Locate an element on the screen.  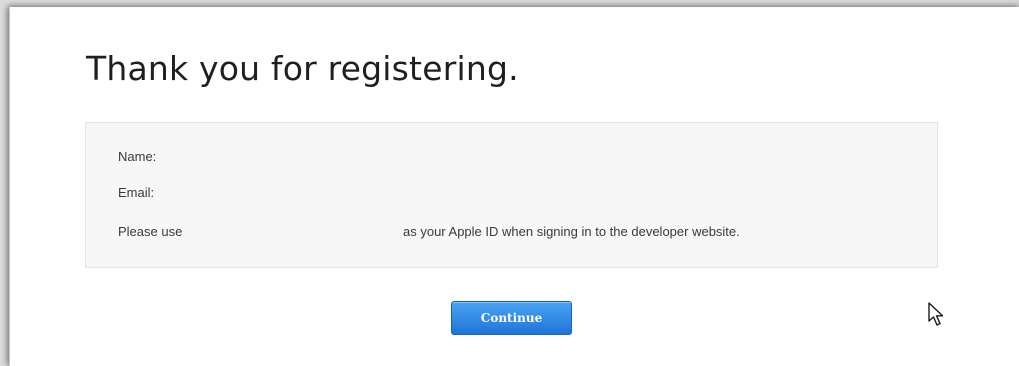
page-title: Thank you for registering. is located at coordinates (302, 68).